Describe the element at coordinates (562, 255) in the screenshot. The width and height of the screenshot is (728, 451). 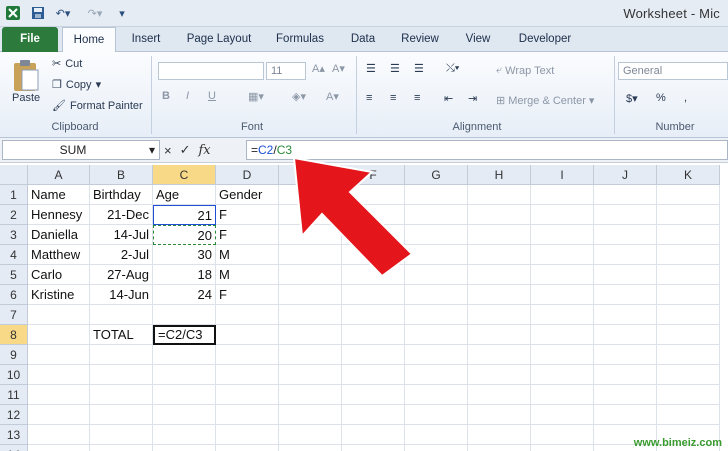
I see `cell-i4` at that location.